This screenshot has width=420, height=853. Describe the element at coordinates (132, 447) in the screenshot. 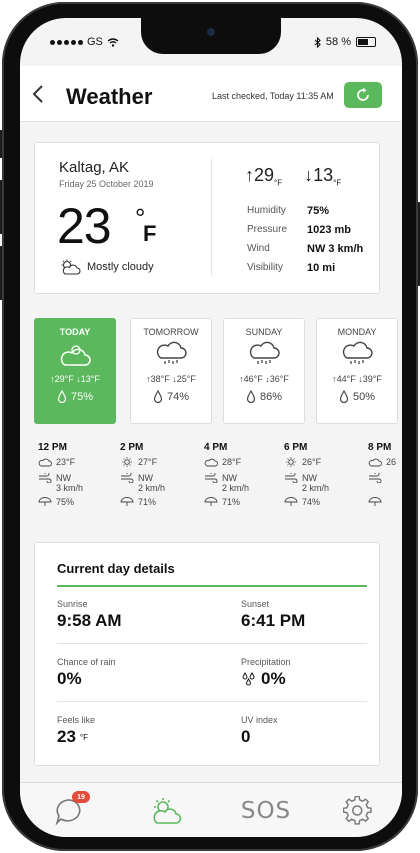

I see `hour-label: 2 PM` at that location.